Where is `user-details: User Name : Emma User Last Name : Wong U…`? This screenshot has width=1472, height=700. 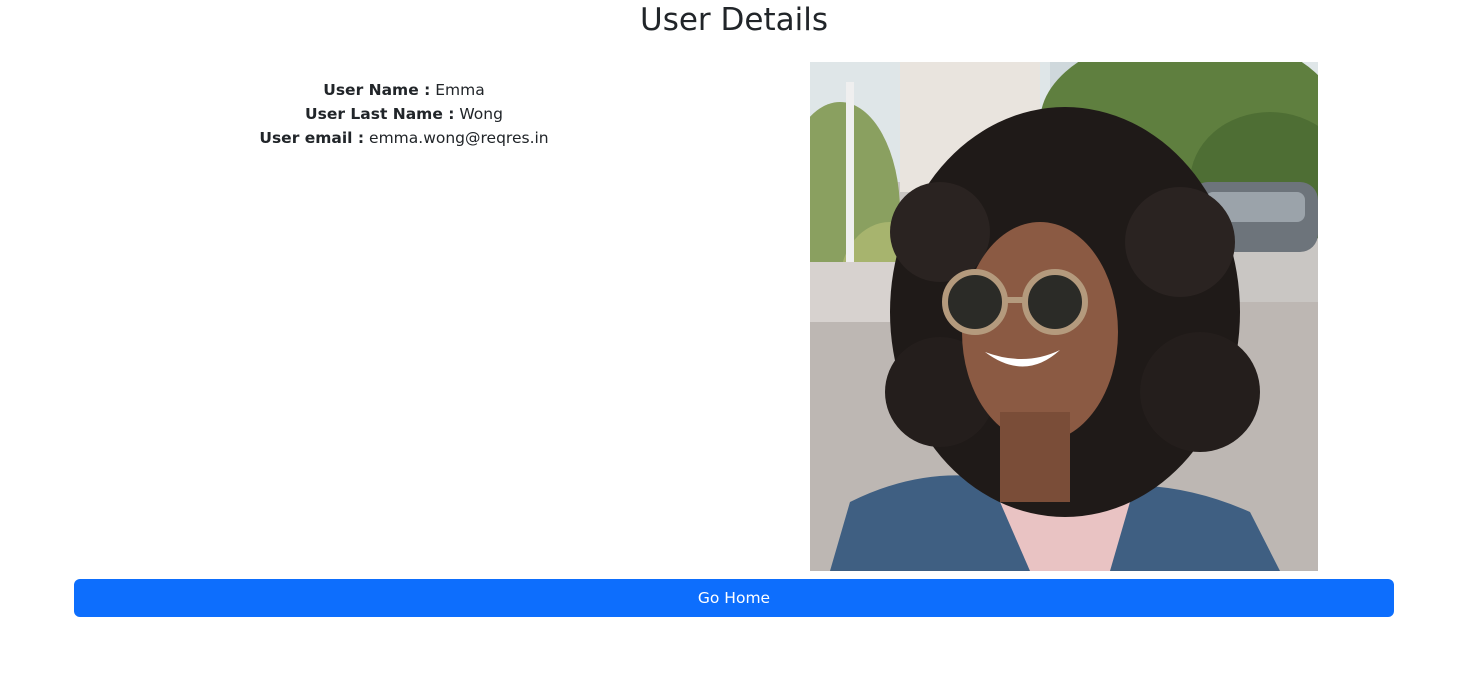
user-details: User Name : Emma User Last Name : Wong U… is located at coordinates (404, 114).